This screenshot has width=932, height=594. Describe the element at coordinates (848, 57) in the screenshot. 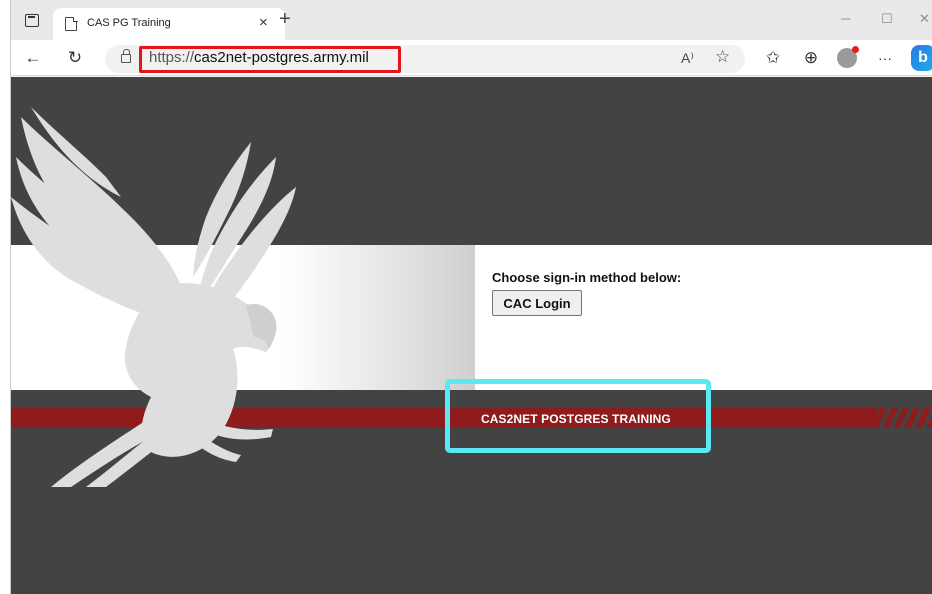

I see `profile-icon` at that location.